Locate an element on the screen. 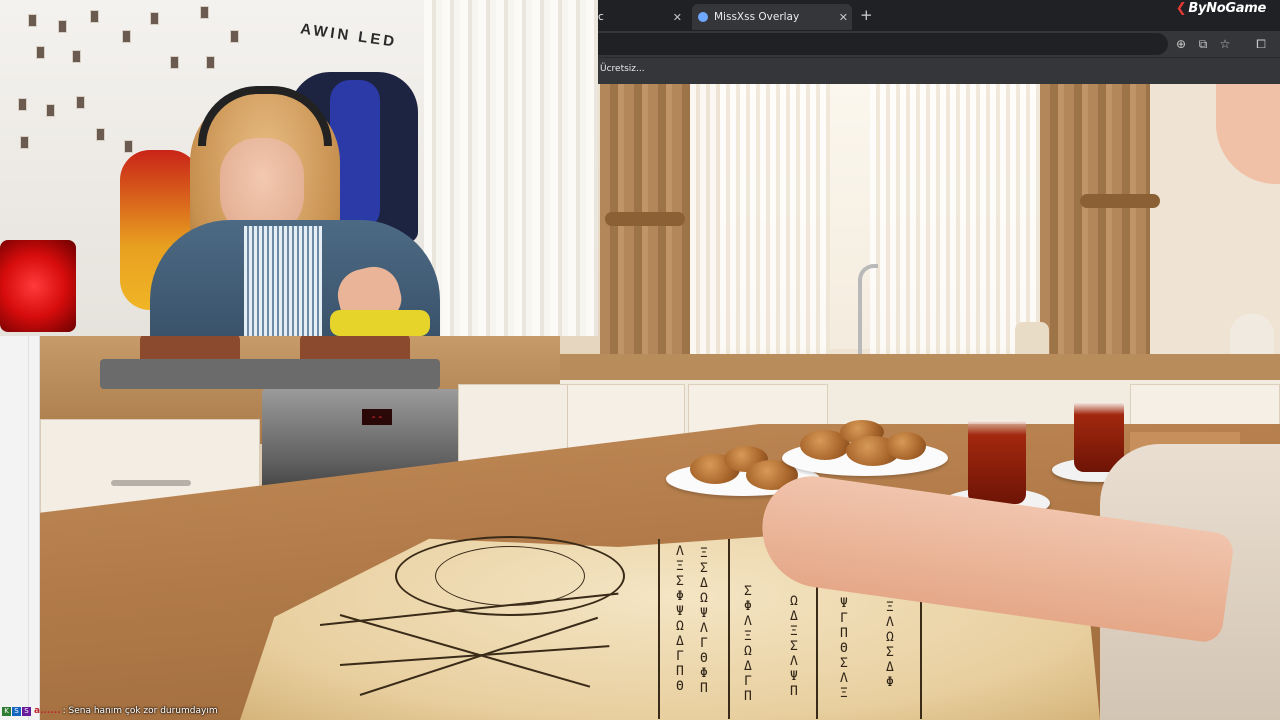 The width and height of the screenshot is (1280, 720). yellow-cushion is located at coordinates (380, 323).